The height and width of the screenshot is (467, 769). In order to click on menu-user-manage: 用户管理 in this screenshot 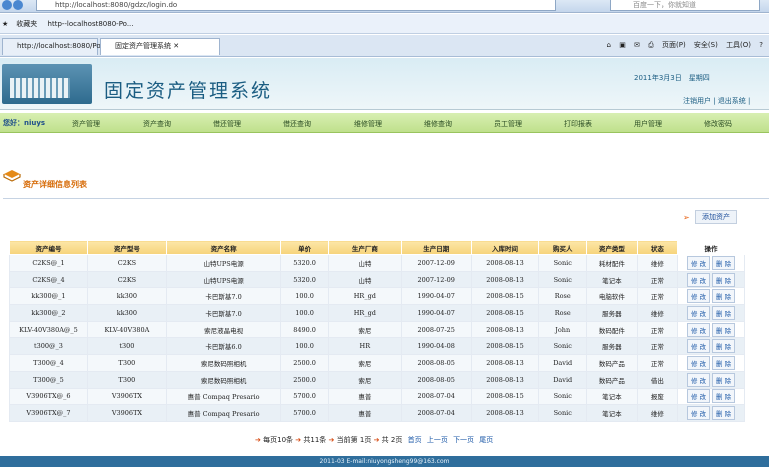, I will do `click(648, 124)`.